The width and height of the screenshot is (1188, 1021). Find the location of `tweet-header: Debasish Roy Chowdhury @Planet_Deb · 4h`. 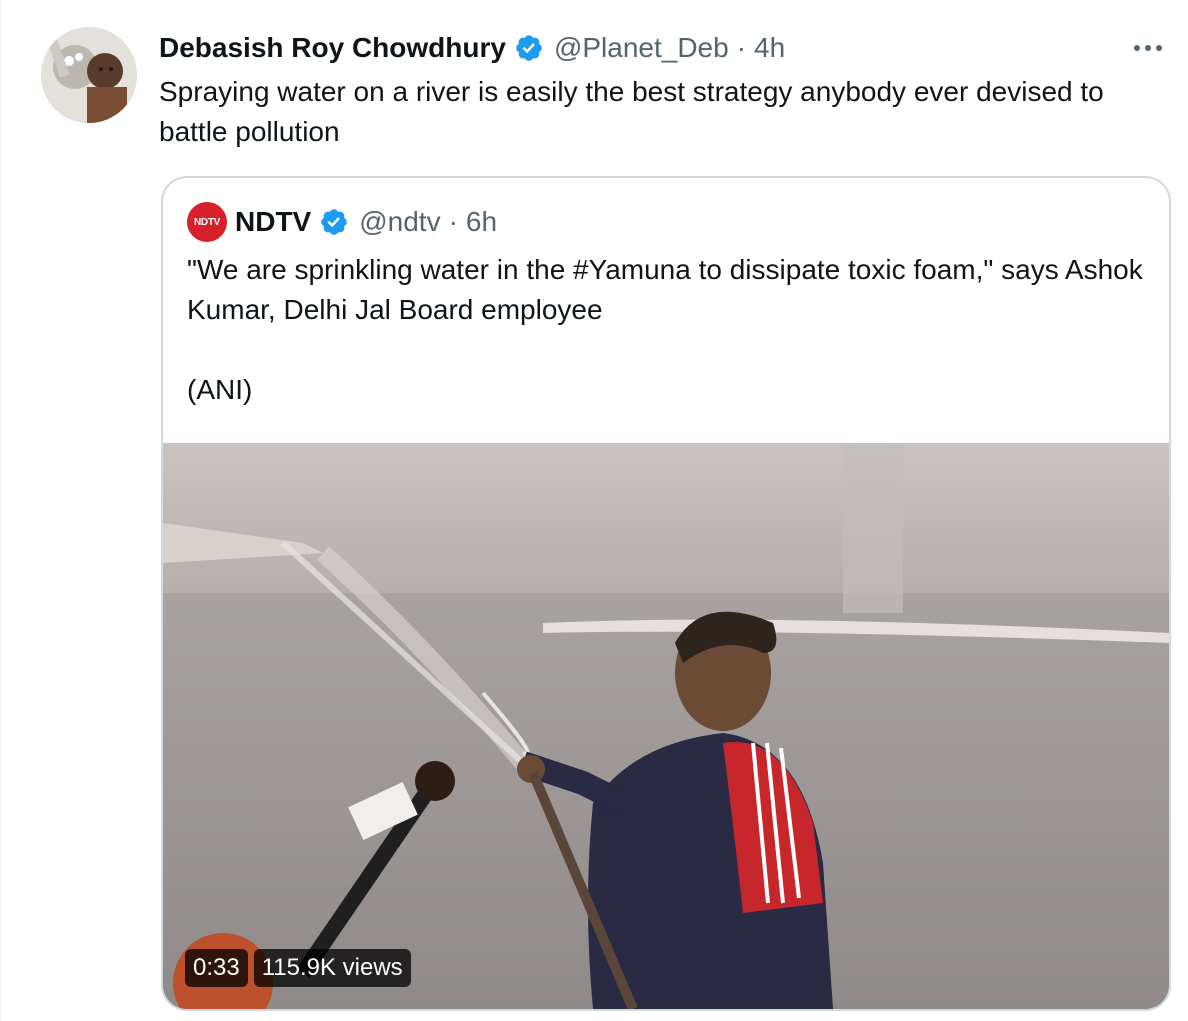

tweet-header: Debasish Roy Chowdhury @Planet_Deb · 4h is located at coordinates (472, 48).